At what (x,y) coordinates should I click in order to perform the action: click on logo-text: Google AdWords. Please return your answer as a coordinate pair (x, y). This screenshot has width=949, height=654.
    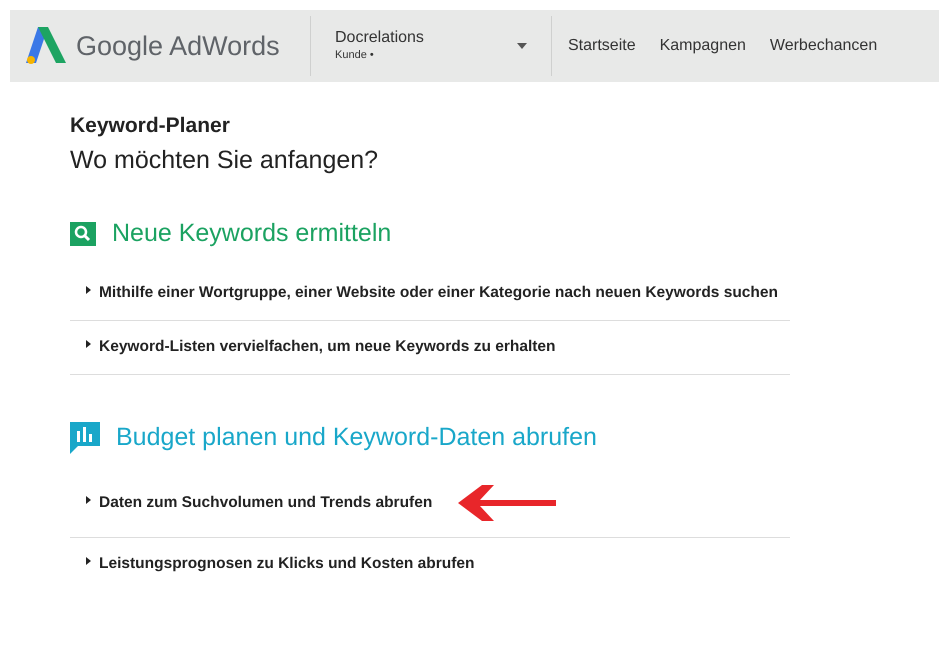
    Looking at the image, I should click on (178, 46).